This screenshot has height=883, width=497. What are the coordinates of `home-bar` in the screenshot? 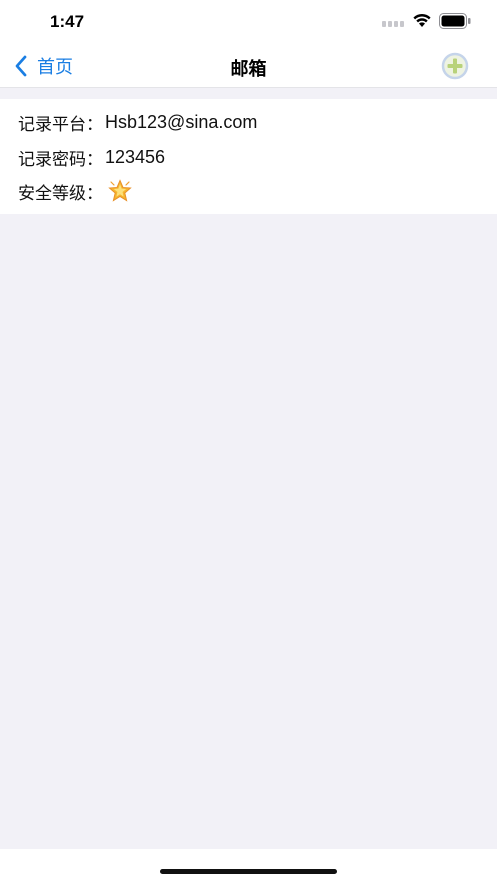 It's located at (248, 866).